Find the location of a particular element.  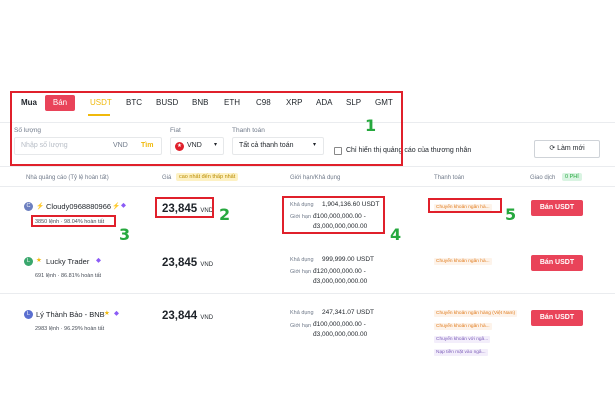

payment-method-chip: Chuyển khoản ngân hàng (Việt Nam) is located at coordinates (476, 313).